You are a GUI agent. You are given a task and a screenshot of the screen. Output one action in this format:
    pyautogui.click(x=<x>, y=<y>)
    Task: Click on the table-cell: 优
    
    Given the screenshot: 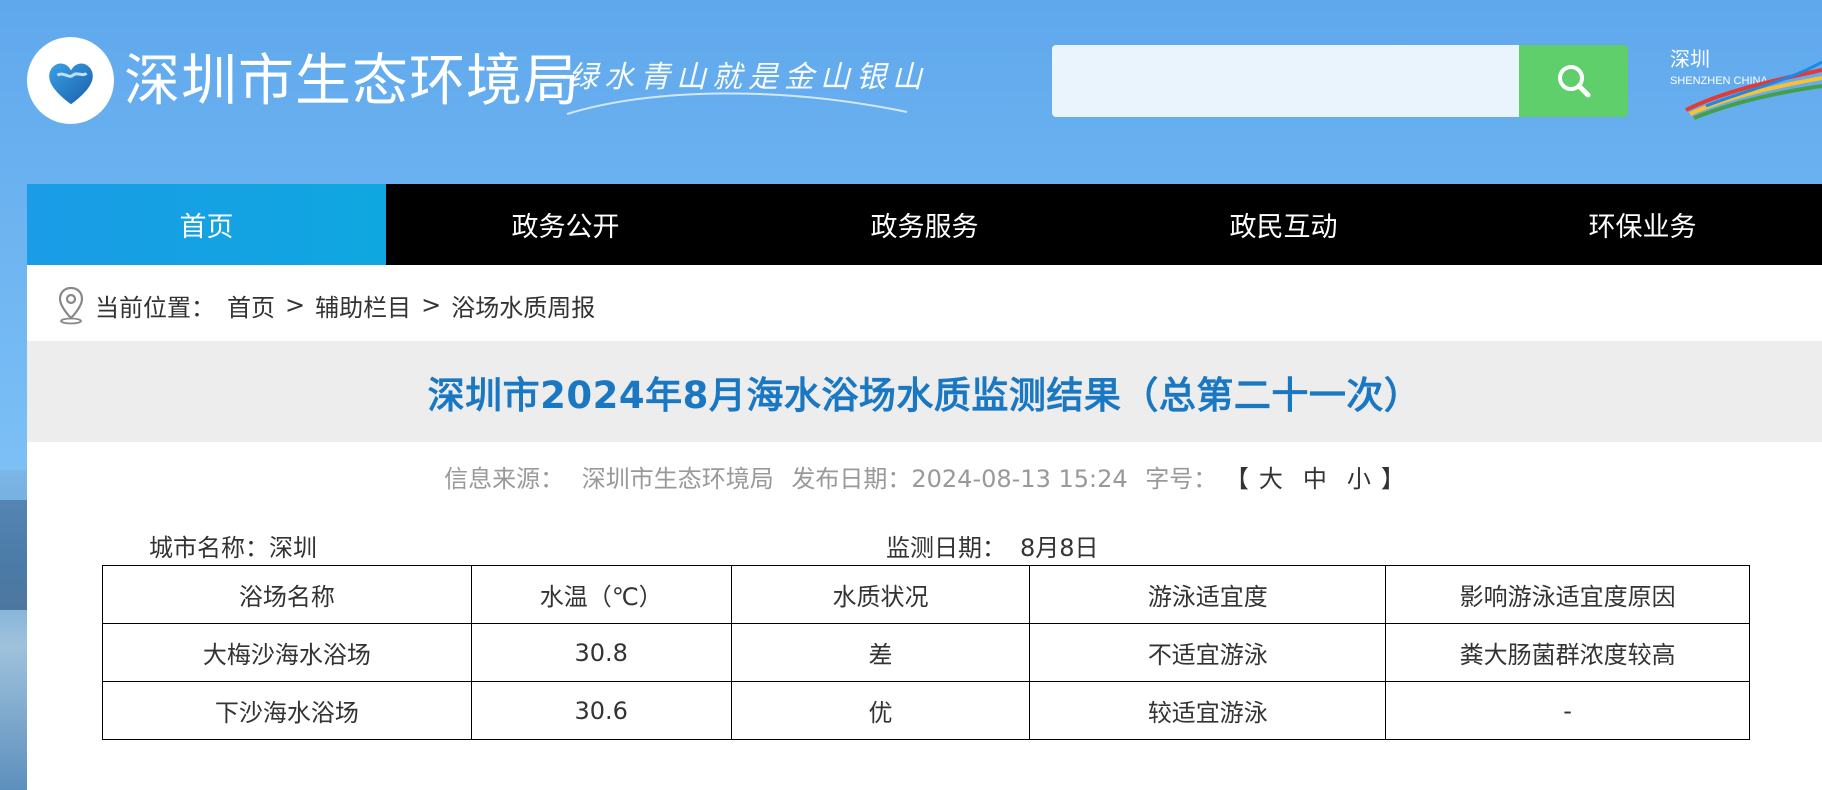 What is the action you would take?
    pyautogui.click(x=880, y=710)
    